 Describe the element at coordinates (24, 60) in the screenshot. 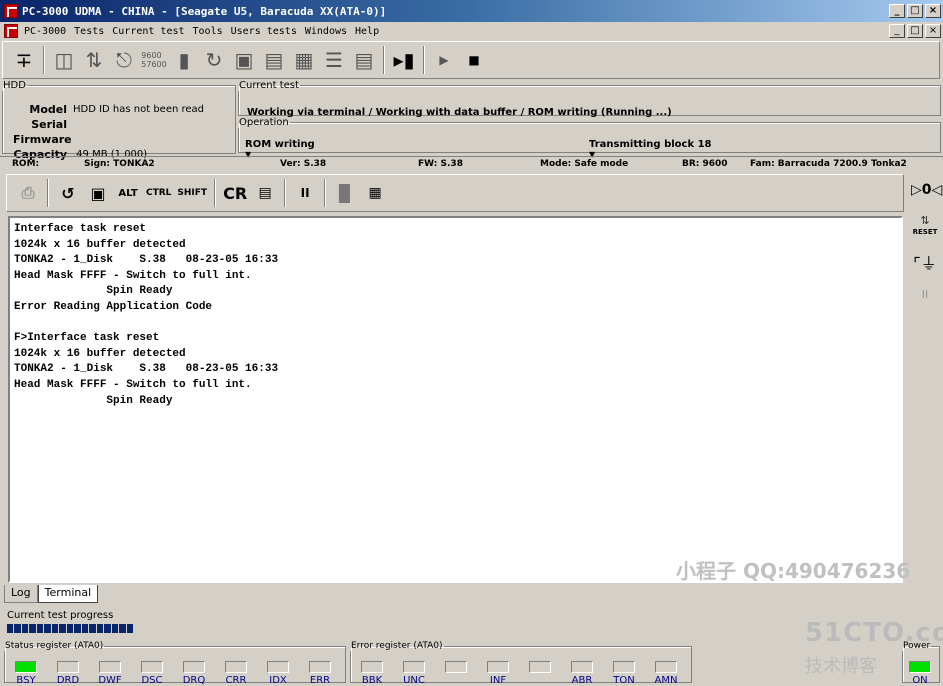

I see `connect-icon: ∓` at that location.